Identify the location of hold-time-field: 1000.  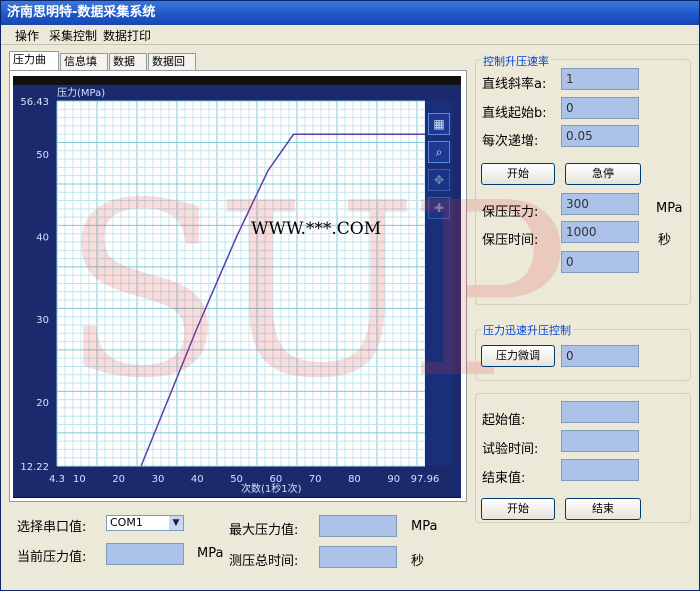
(600, 232).